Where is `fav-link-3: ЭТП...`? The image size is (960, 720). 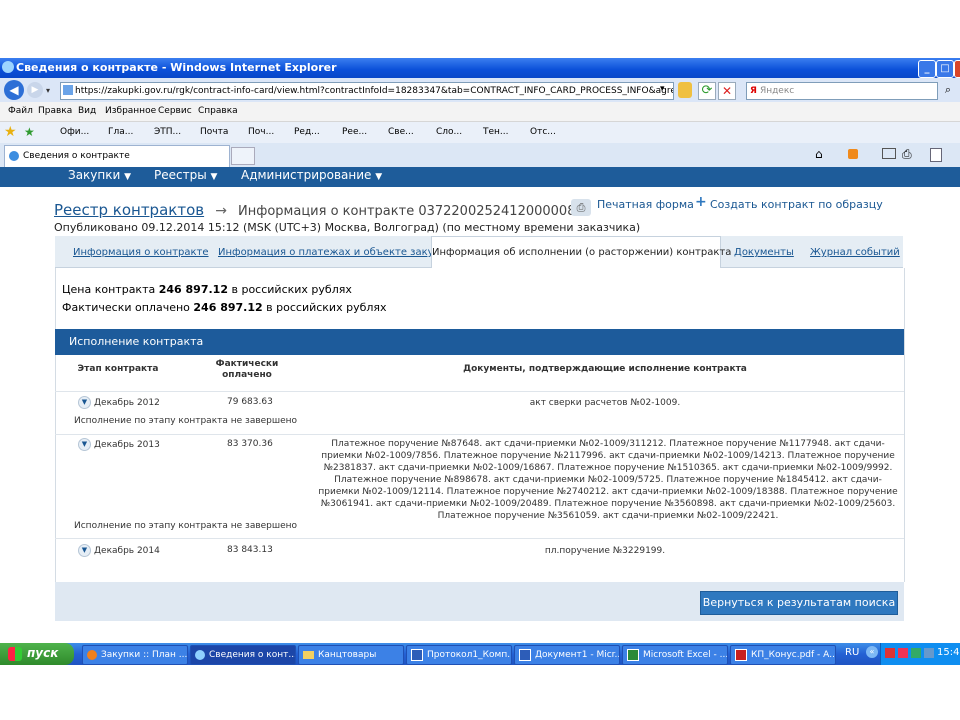
fav-link-3: ЭТП... is located at coordinates (167, 132).